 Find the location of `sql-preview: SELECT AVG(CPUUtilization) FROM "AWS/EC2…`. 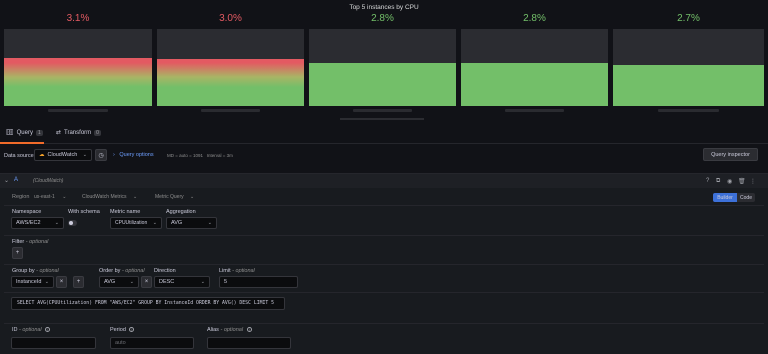

sql-preview: SELECT AVG(CPUUtilization) FROM "AWS/EC2… is located at coordinates (148, 303).